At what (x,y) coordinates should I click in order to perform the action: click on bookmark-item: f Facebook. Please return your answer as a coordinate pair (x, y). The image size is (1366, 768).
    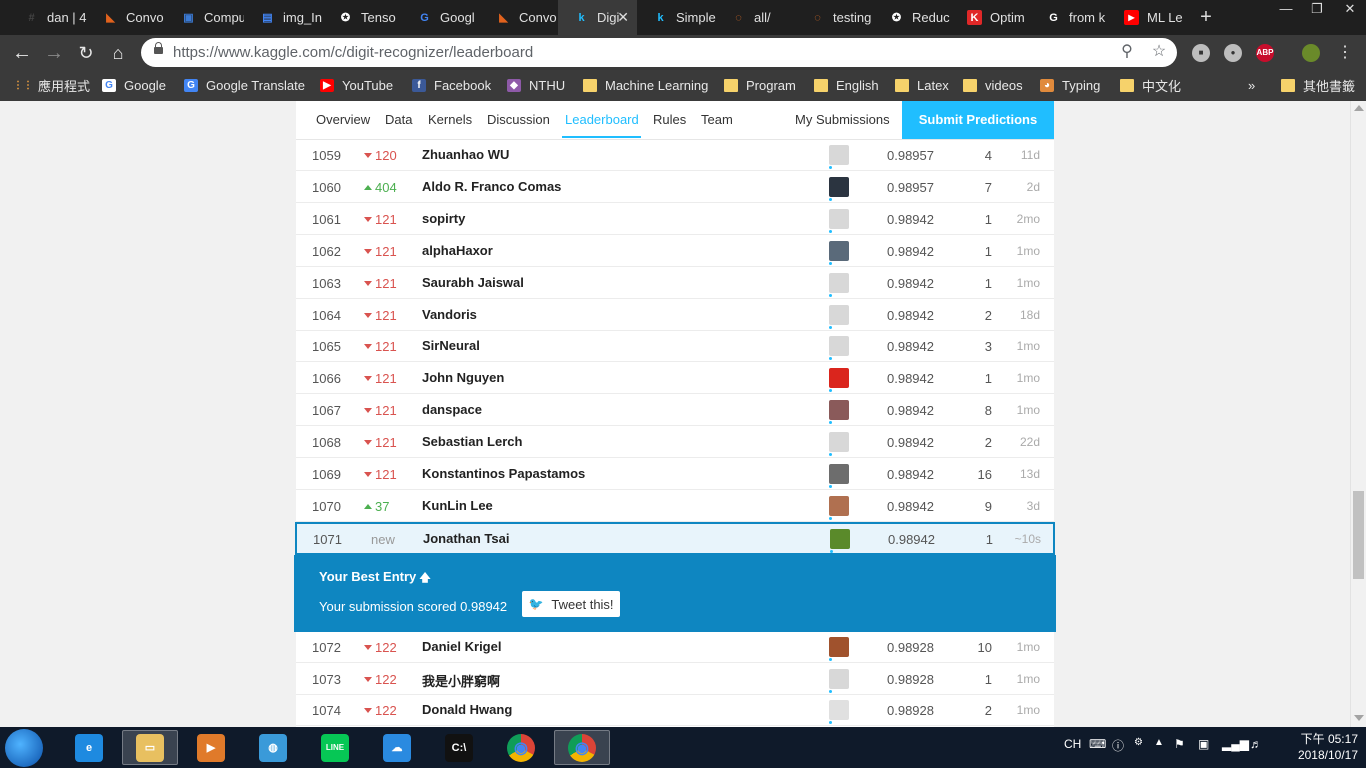
    Looking at the image, I should click on (451, 85).